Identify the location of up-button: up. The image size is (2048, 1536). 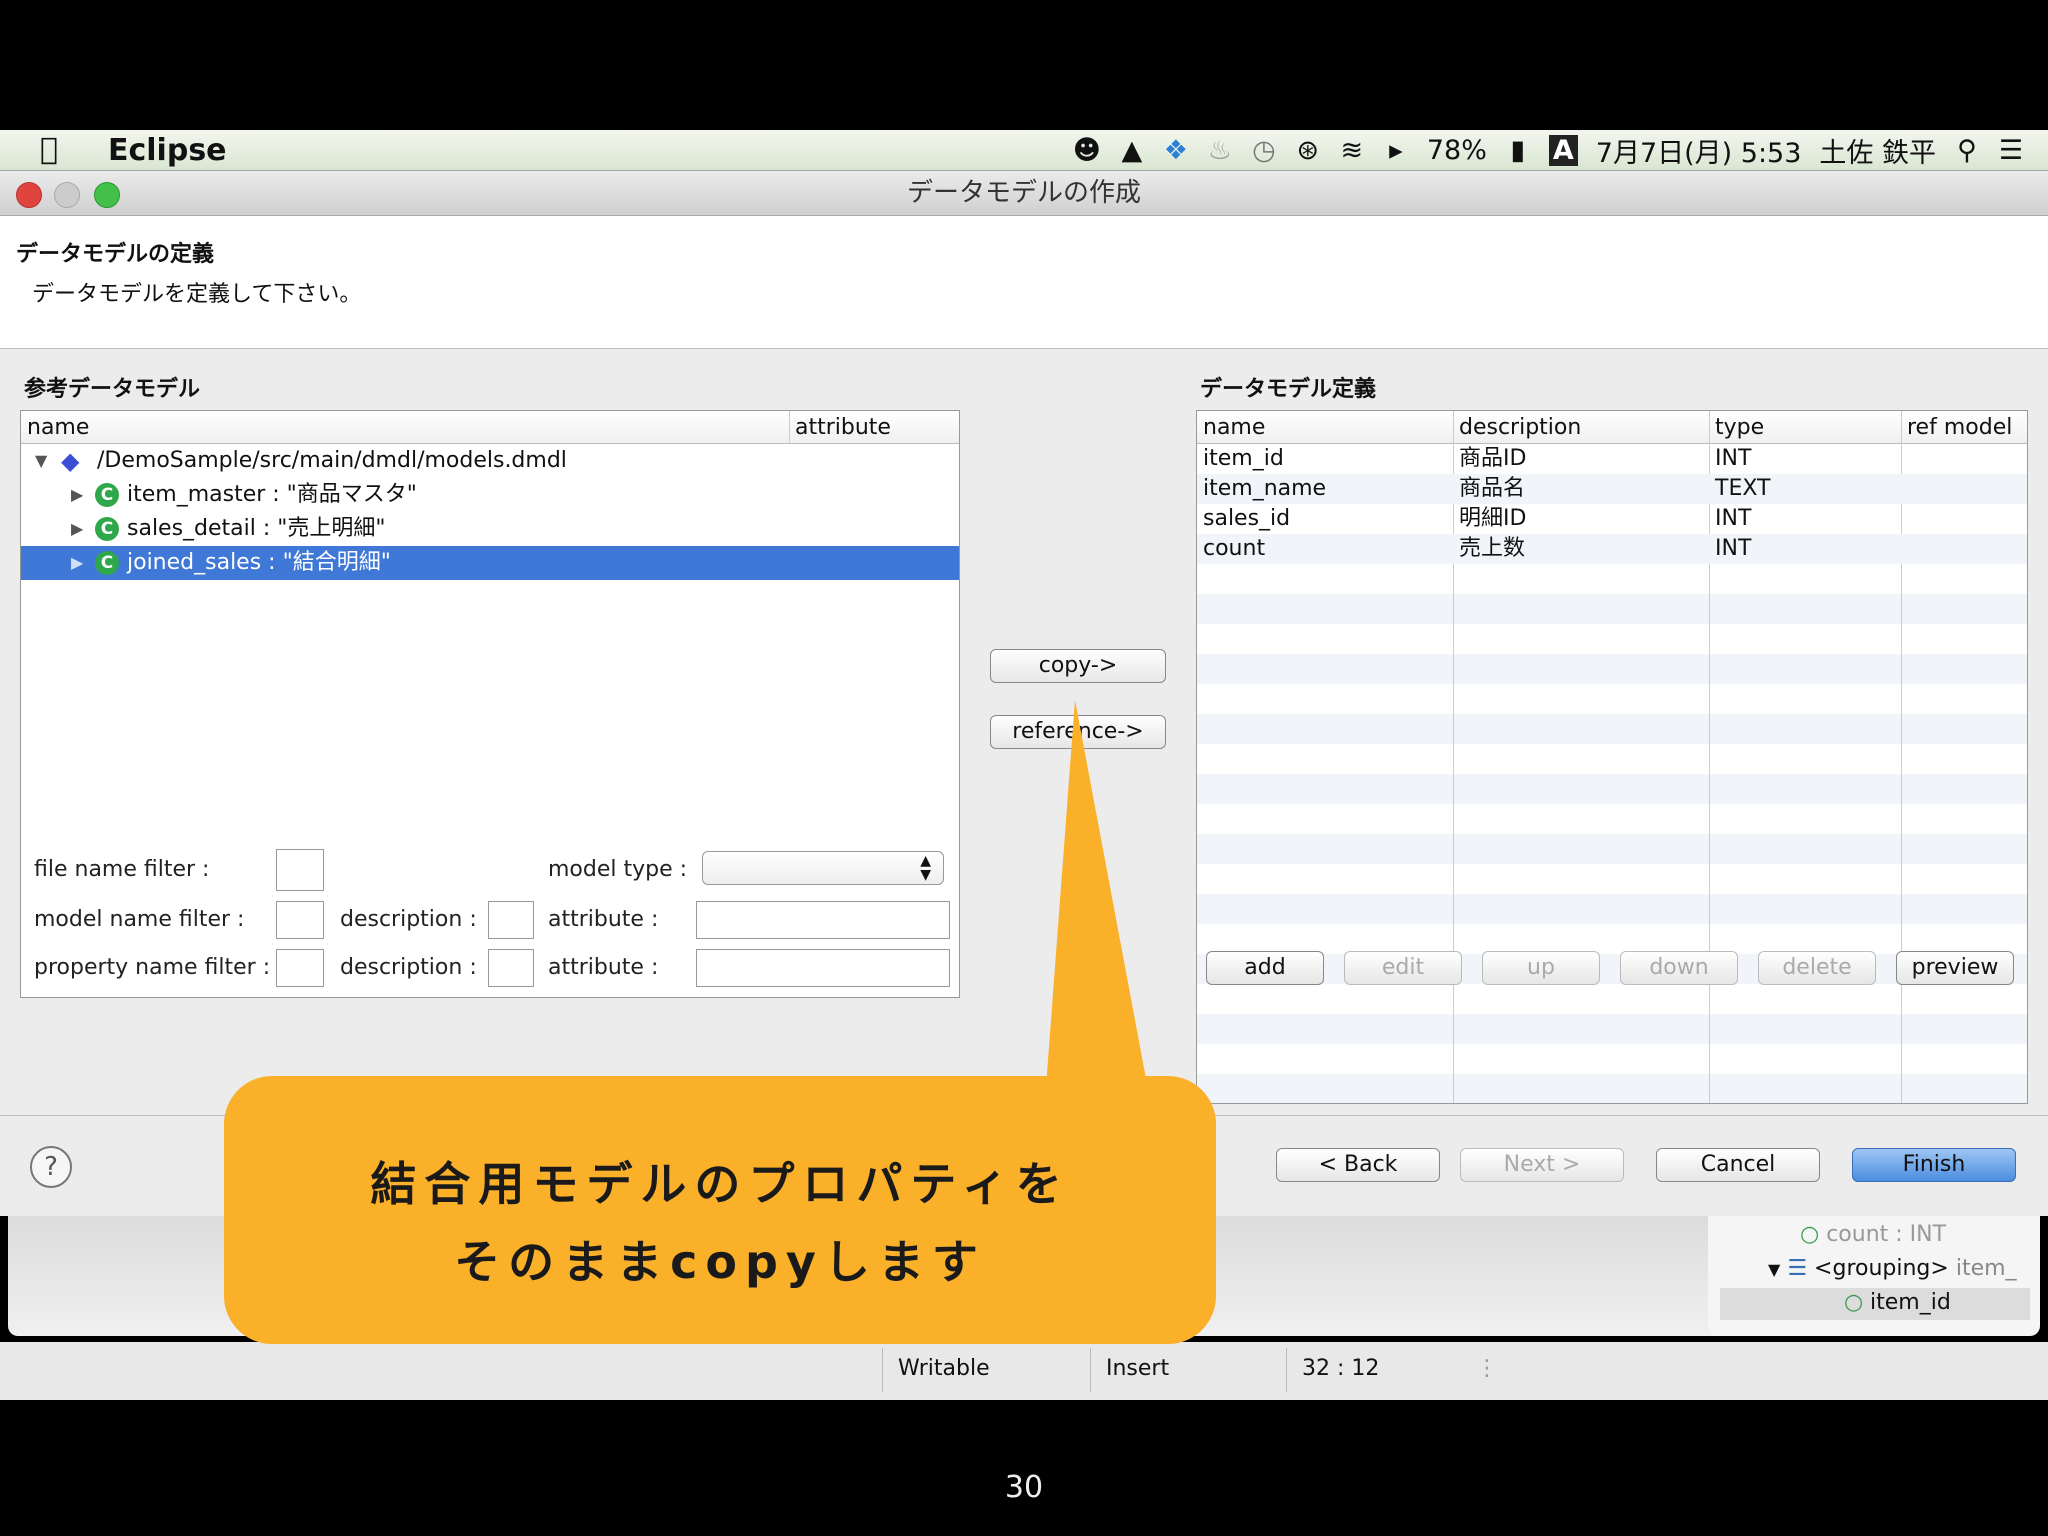
(1541, 968).